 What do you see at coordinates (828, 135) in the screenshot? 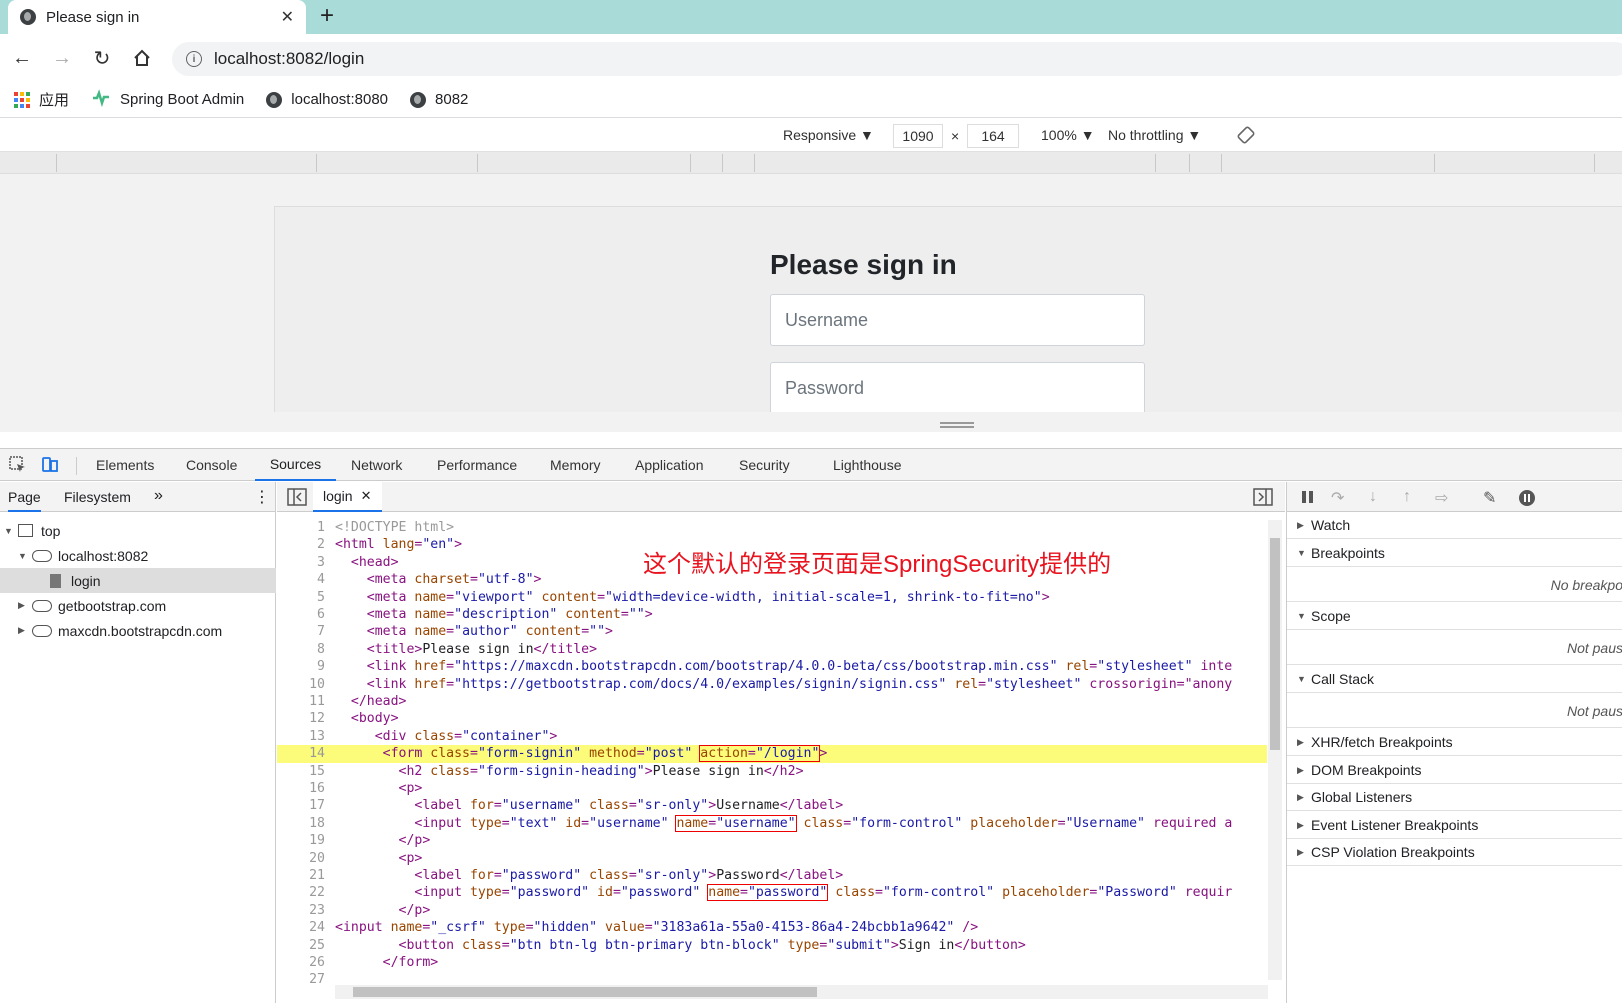
I see `device-mode-select: Responsive ▼` at bounding box center [828, 135].